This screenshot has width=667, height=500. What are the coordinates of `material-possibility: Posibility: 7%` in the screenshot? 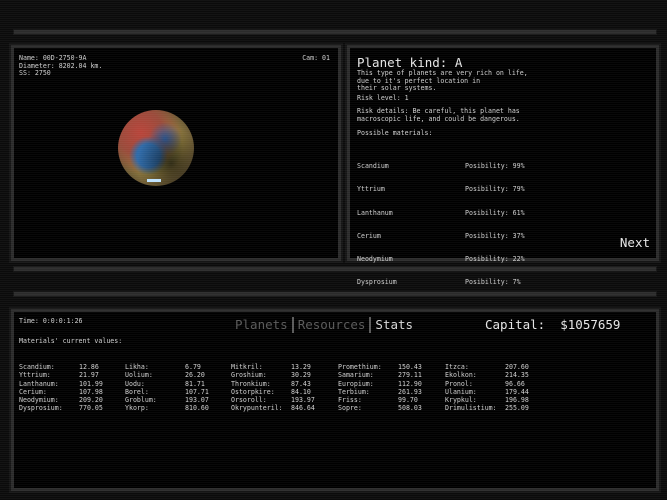 It's located at (493, 282).